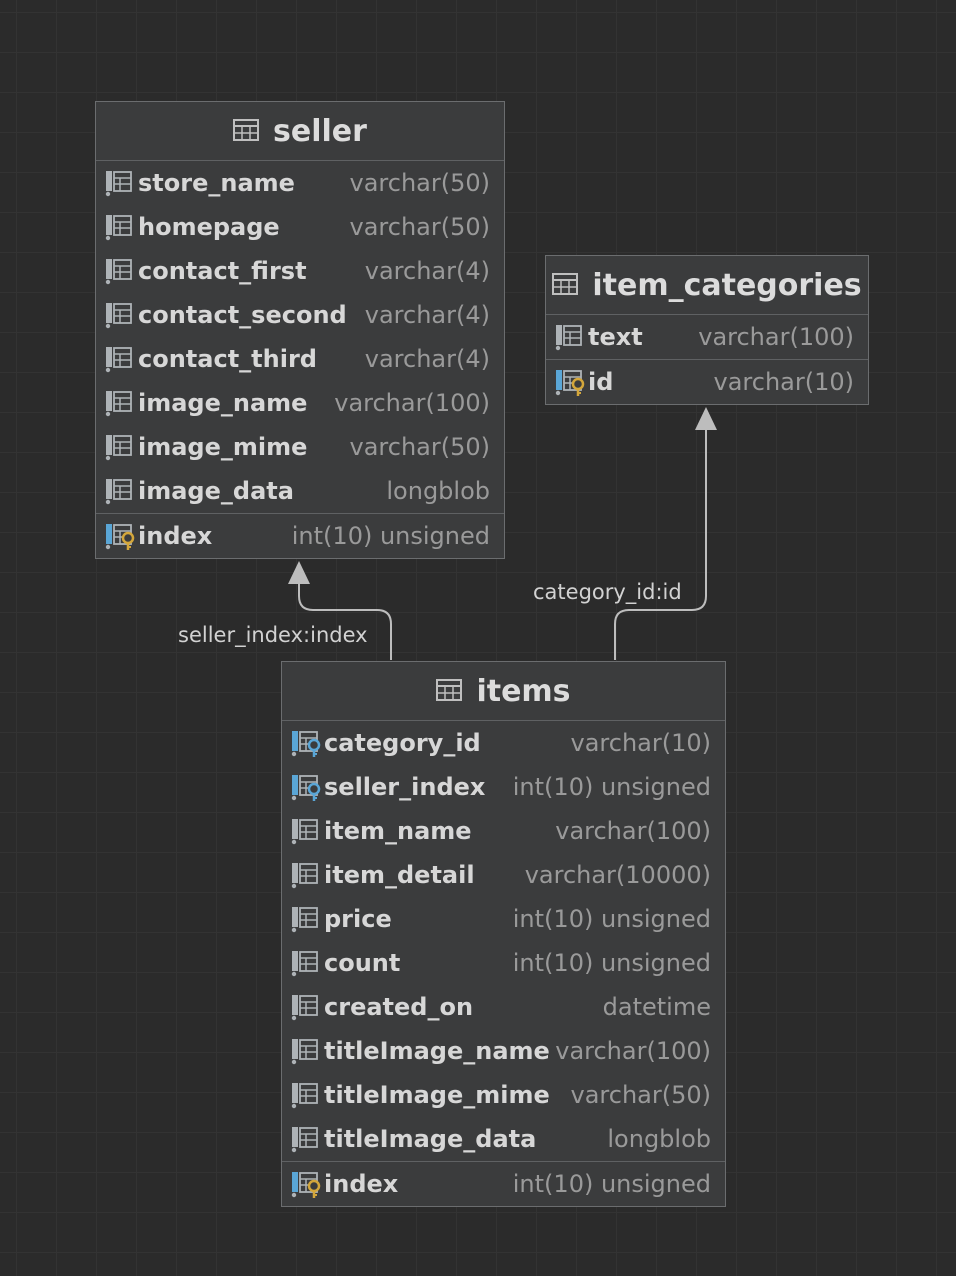 The width and height of the screenshot is (956, 1276). I want to click on column-row: item_detail varchar(10000), so click(503, 875).